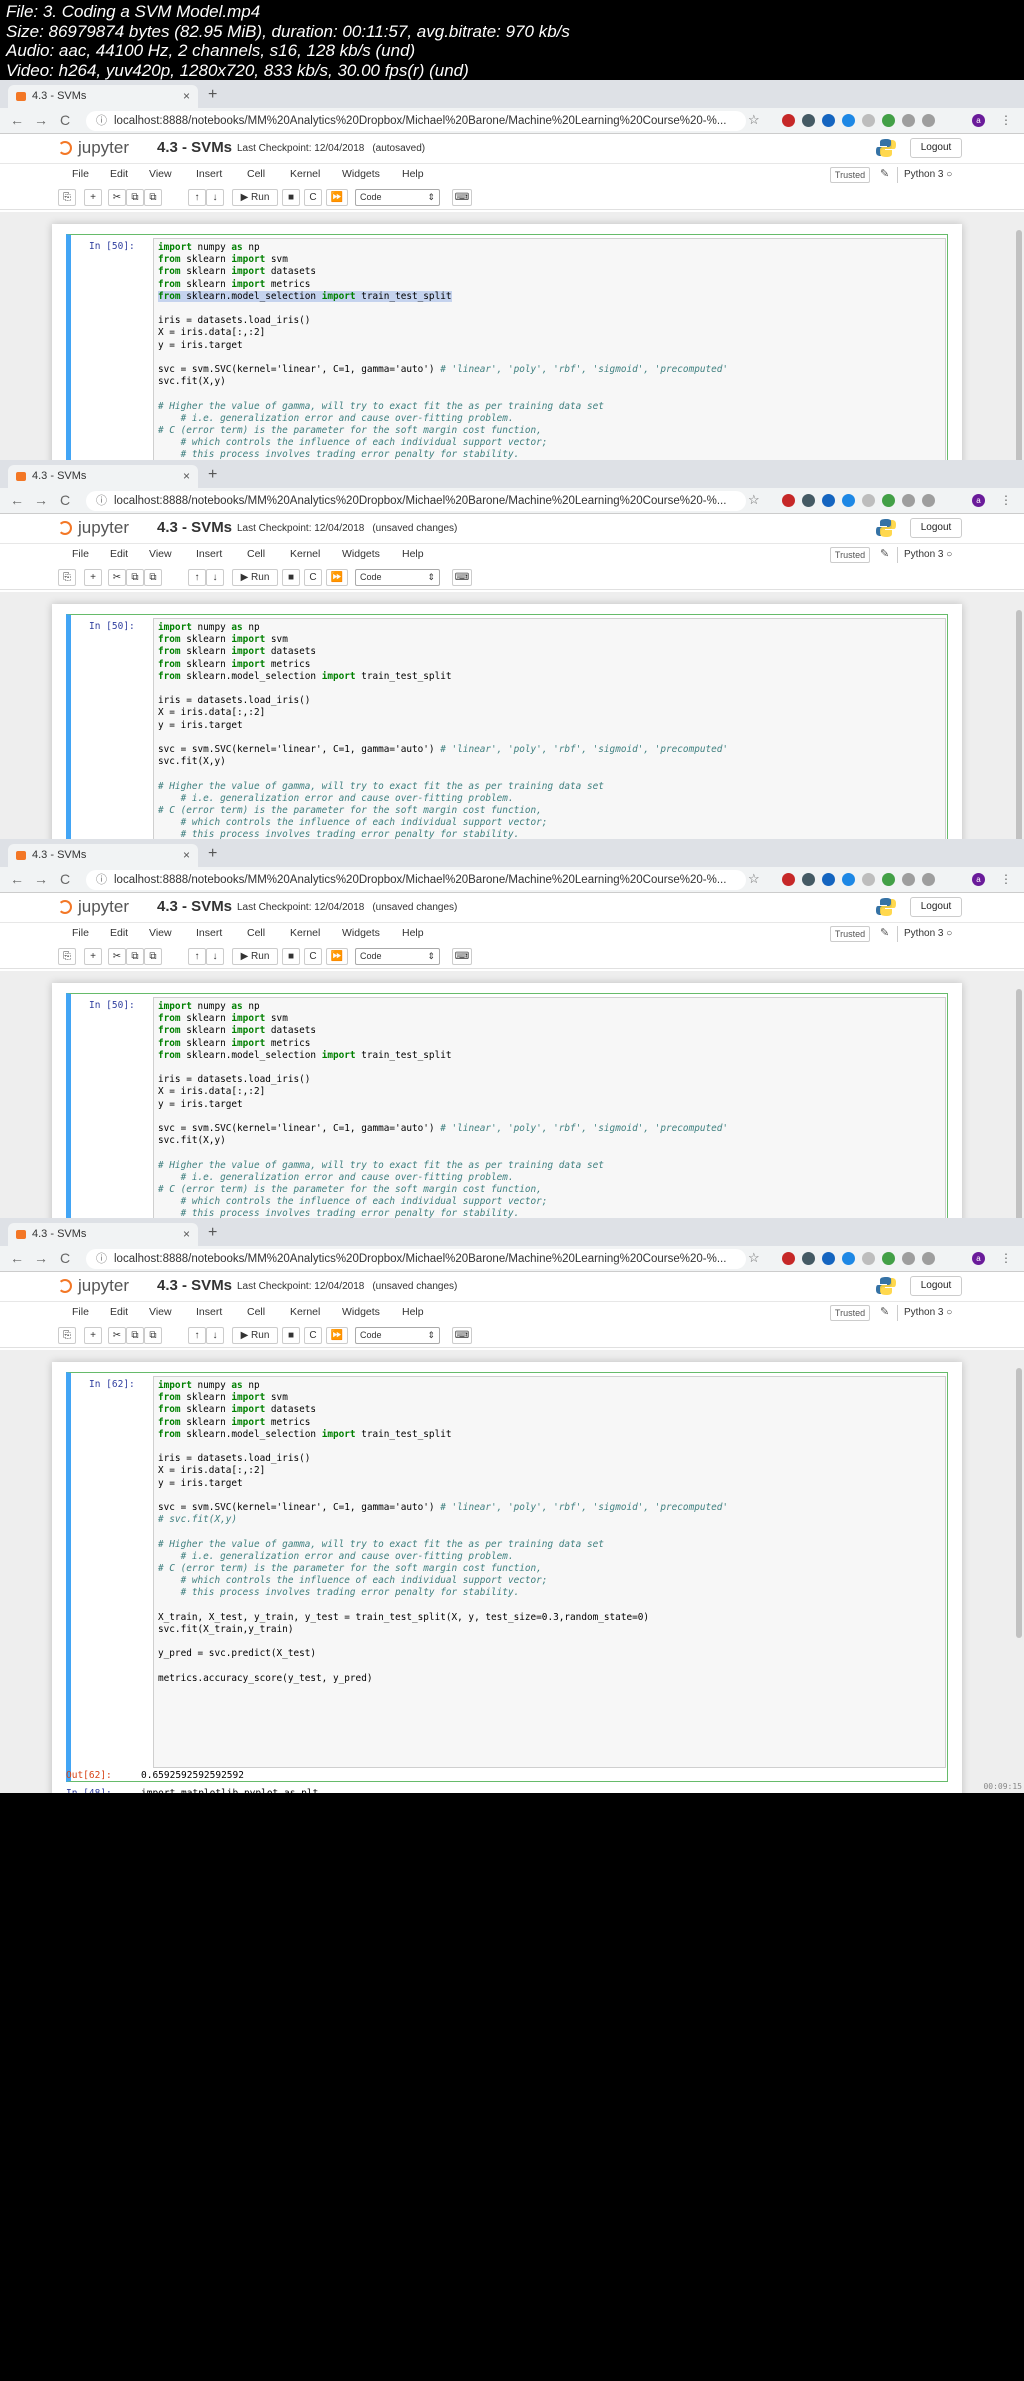 The image size is (1024, 2381). Describe the element at coordinates (978, 500) in the screenshot. I see `profile-avatar: a` at that location.